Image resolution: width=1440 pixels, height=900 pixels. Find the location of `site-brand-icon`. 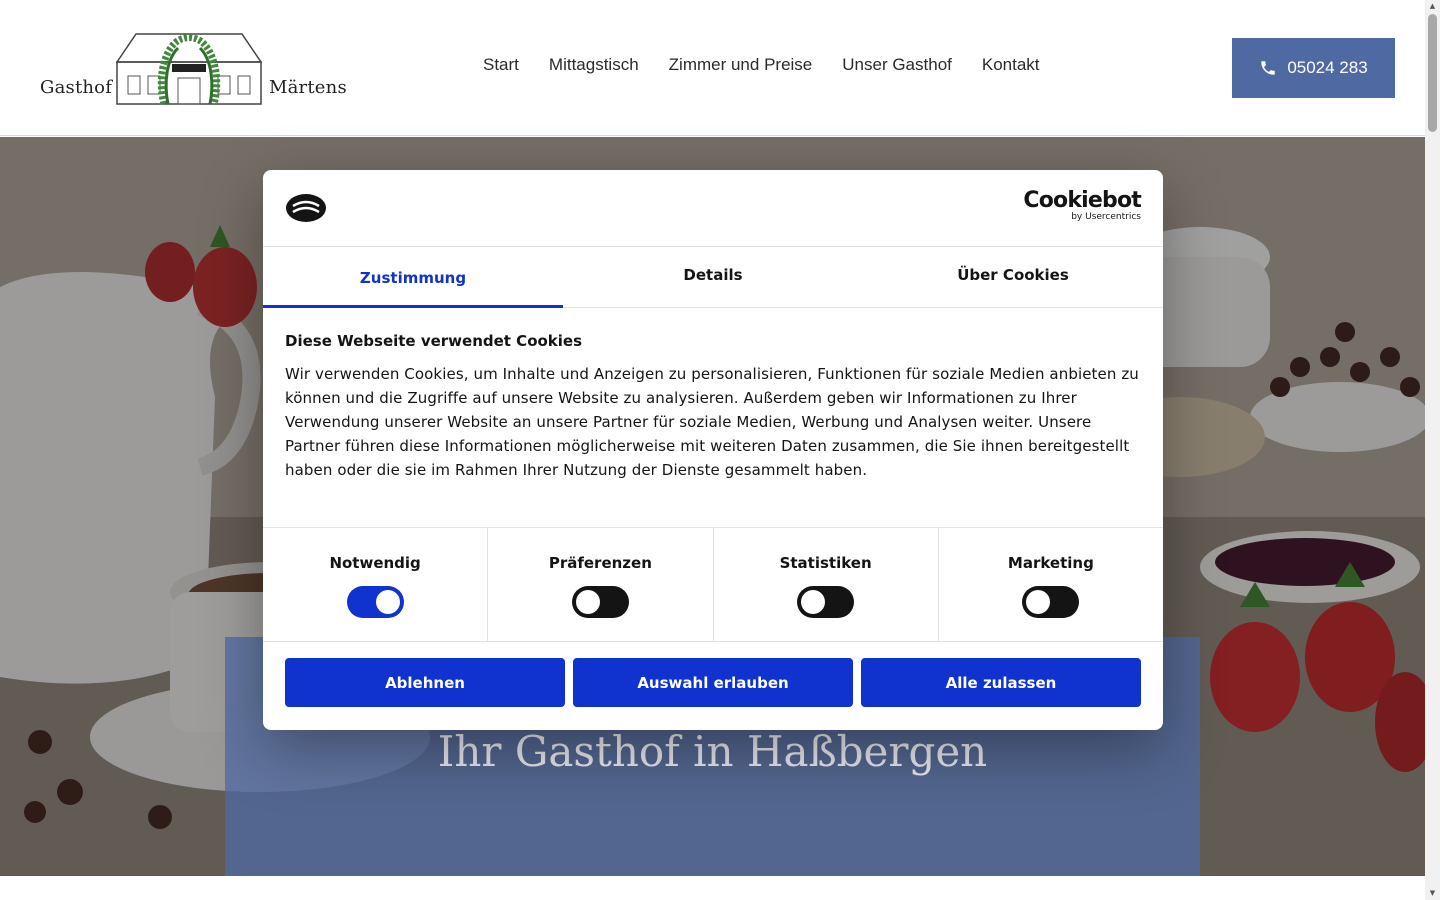

site-brand-icon is located at coordinates (306, 208).